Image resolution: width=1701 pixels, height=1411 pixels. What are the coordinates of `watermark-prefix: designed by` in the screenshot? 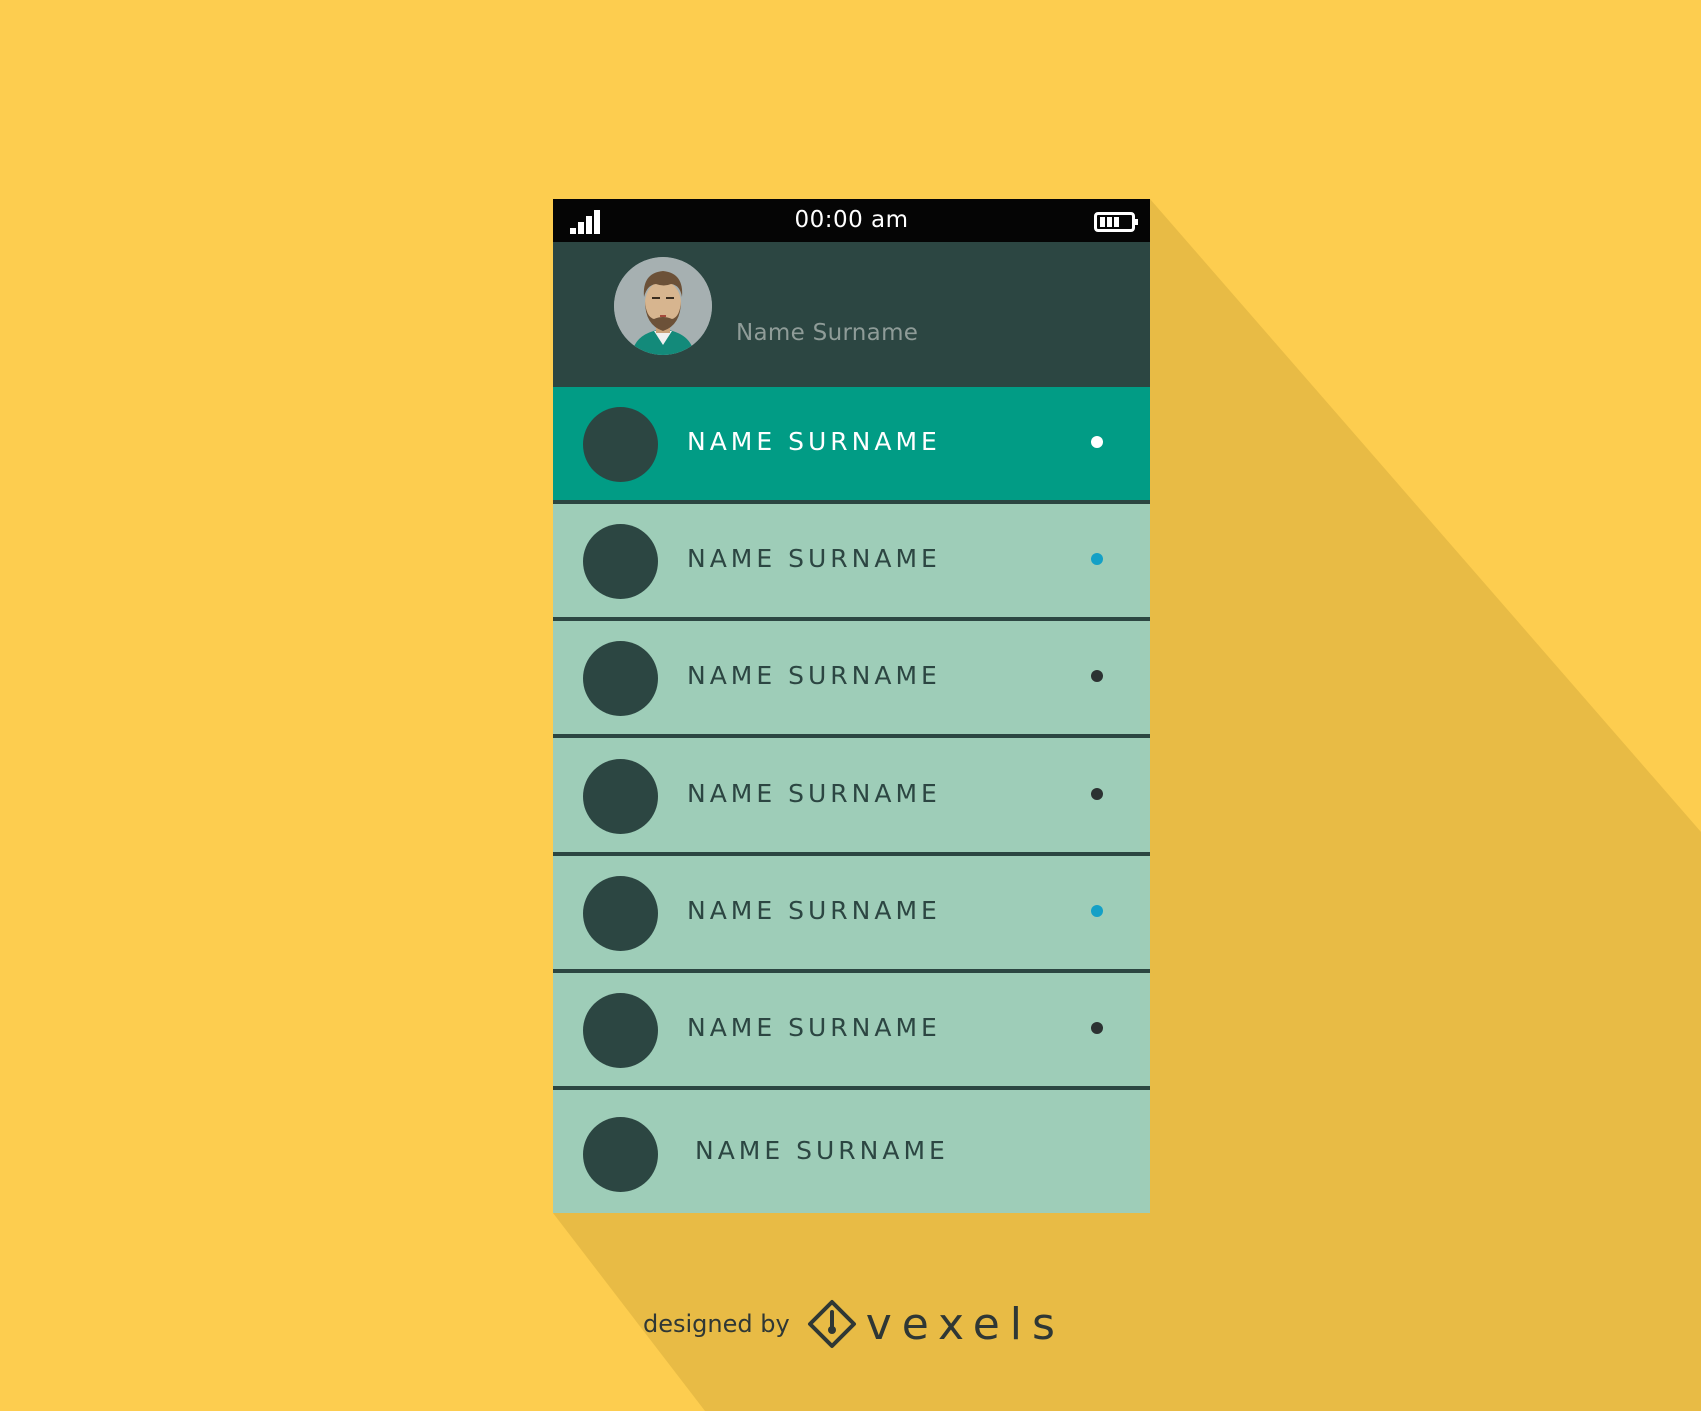 It's located at (716, 1324).